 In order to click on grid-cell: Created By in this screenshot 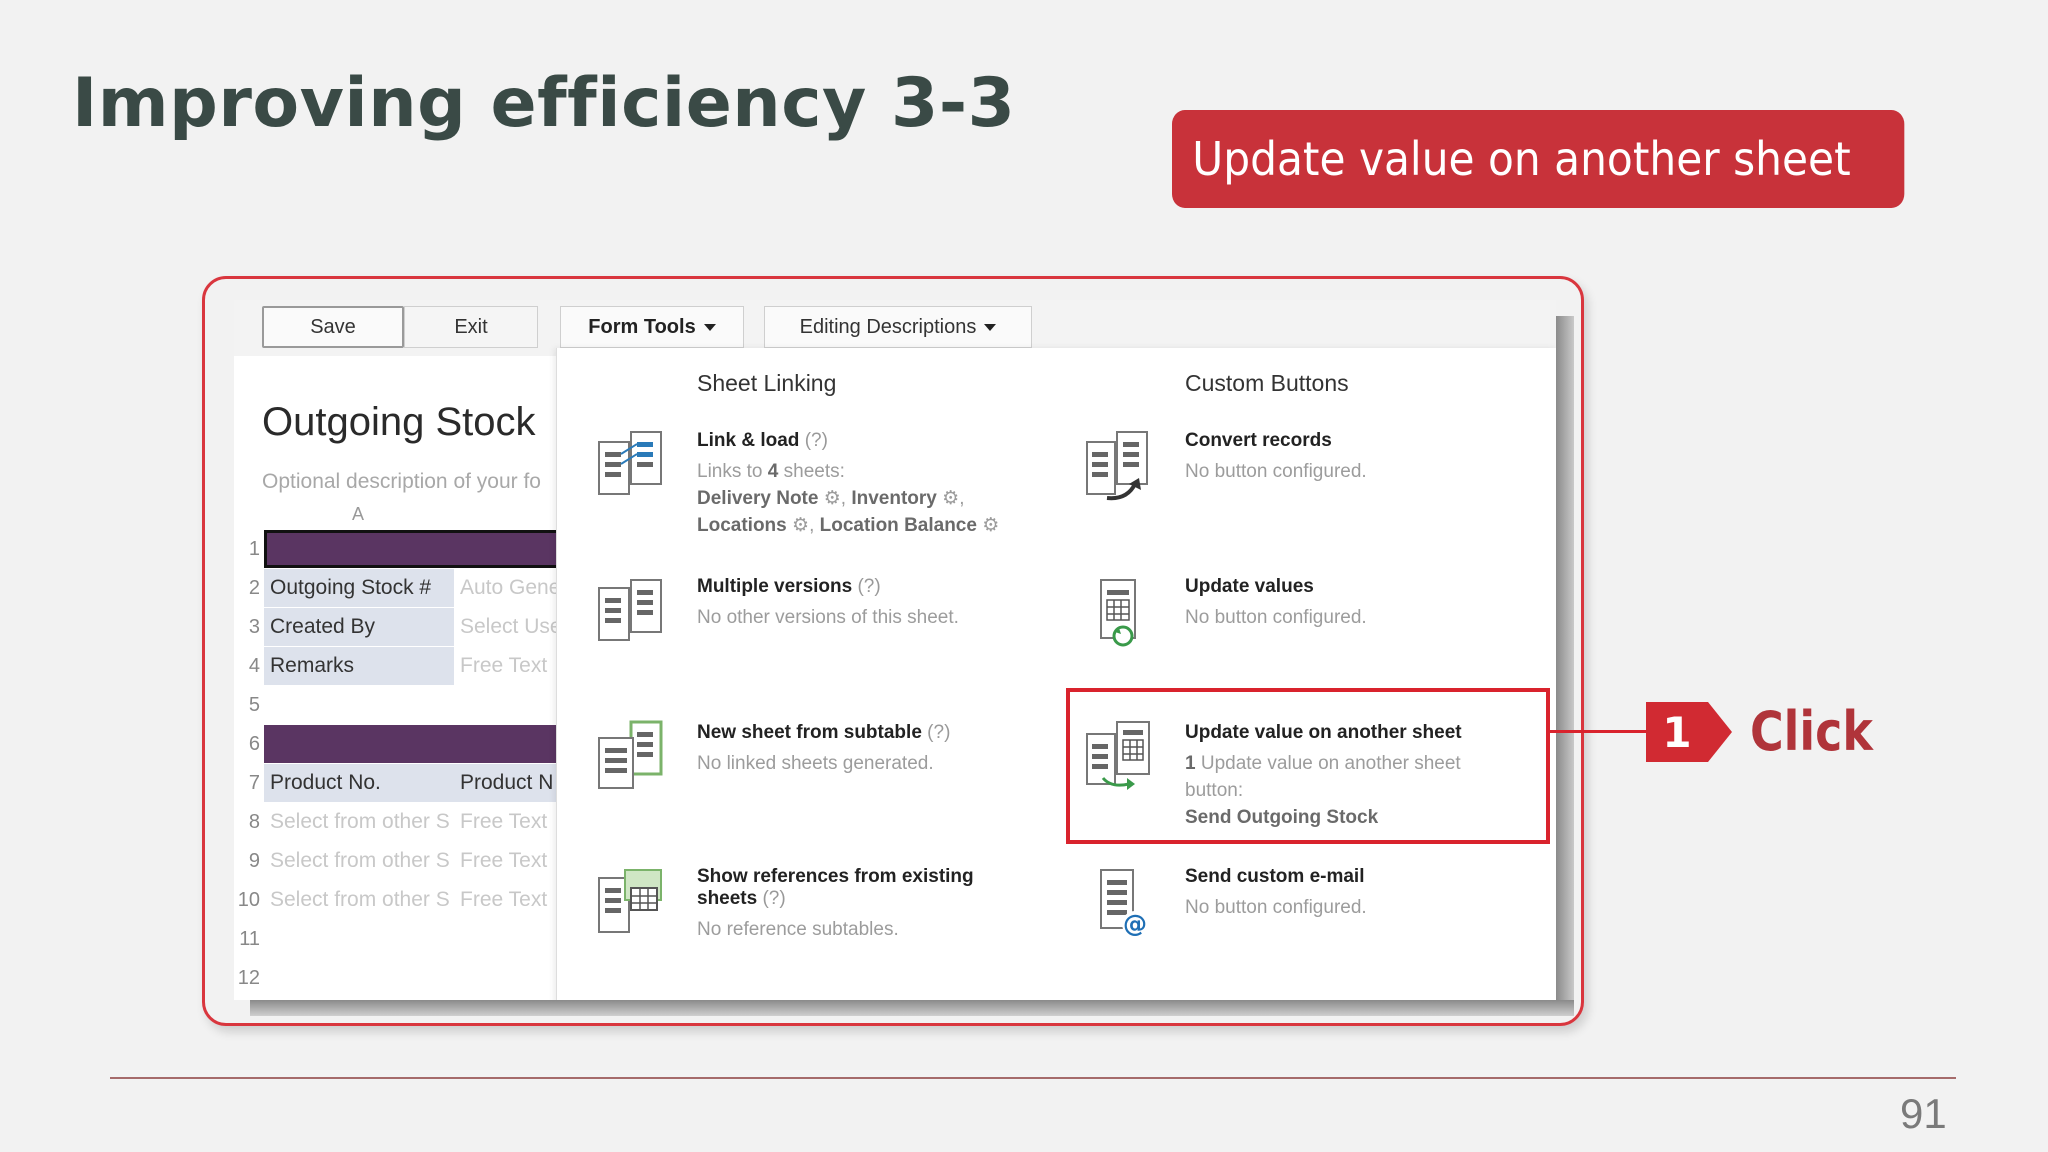, I will do `click(359, 627)`.